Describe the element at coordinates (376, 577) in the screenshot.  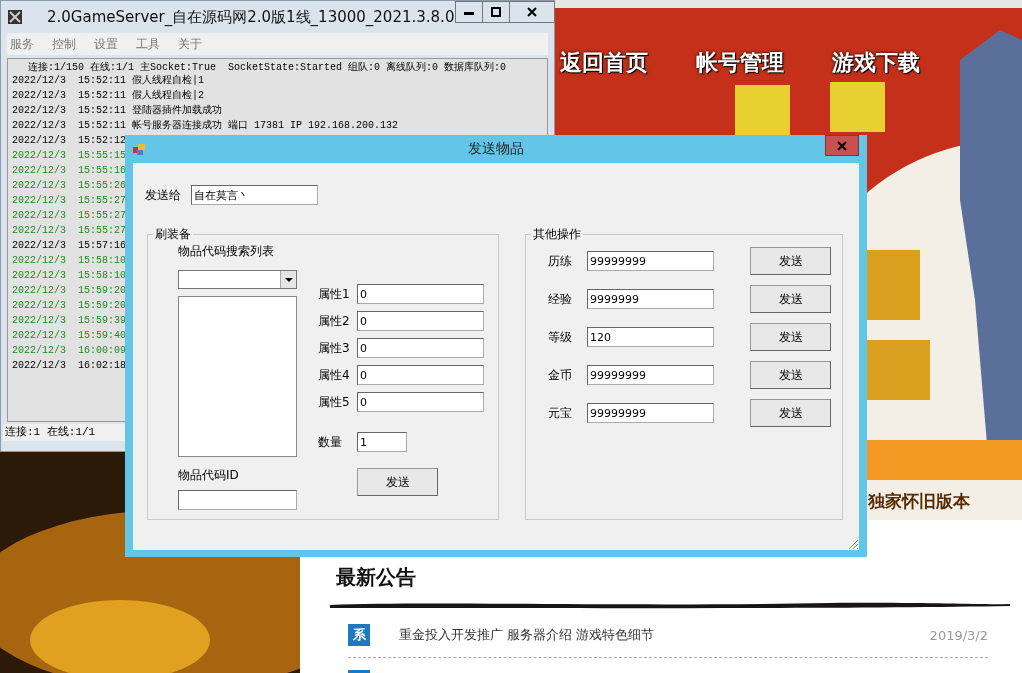
I see `section-heading: 最新公告` at that location.